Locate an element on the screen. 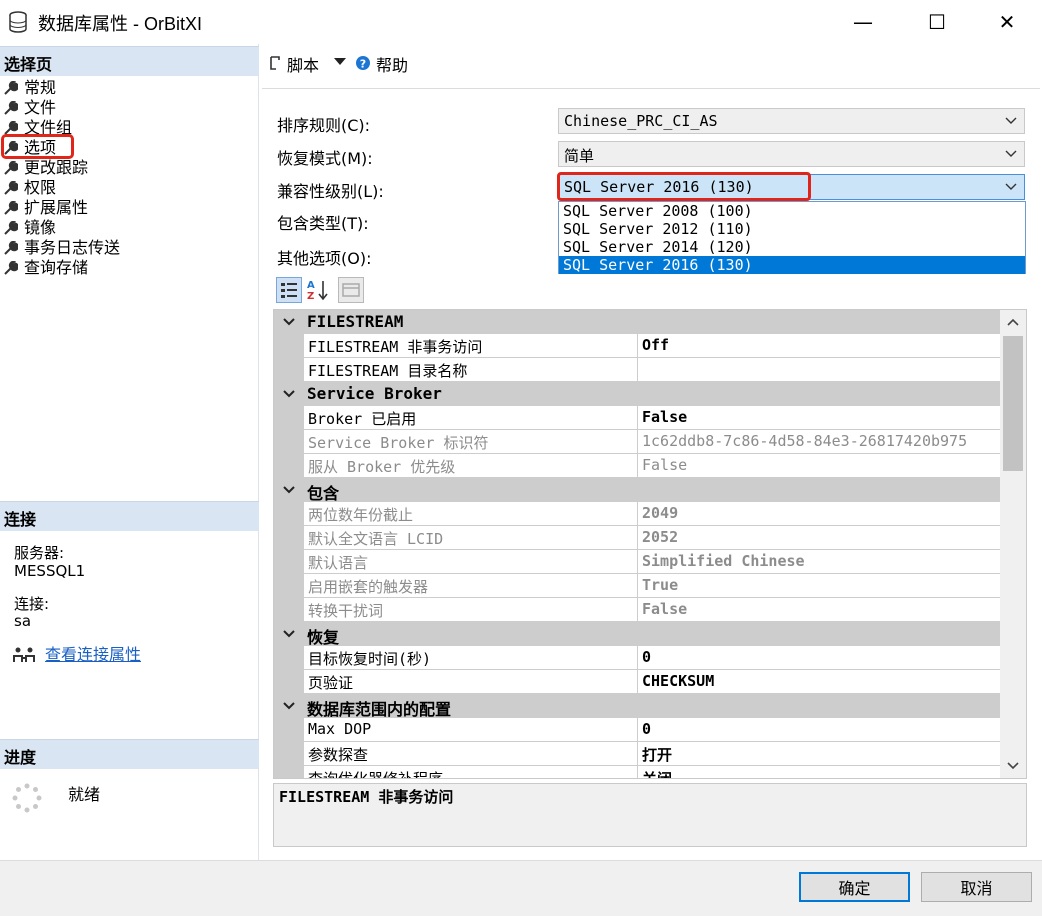 The image size is (1042, 916). scrollbar-thumb is located at coordinates (1013, 403).